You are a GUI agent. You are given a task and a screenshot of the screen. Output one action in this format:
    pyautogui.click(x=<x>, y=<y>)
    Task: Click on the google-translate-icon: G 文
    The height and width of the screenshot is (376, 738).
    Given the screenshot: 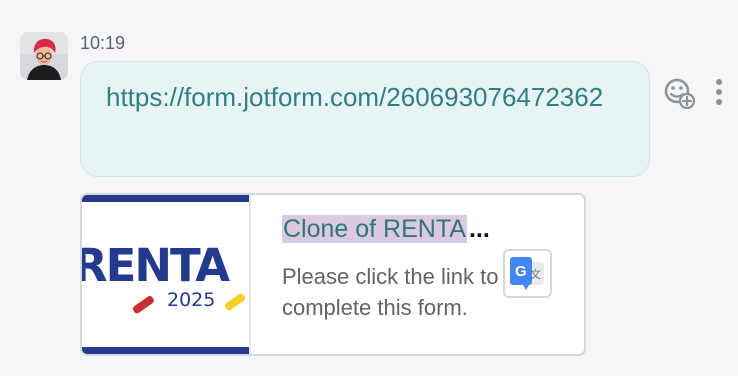 What is the action you would take?
    pyautogui.click(x=527, y=273)
    